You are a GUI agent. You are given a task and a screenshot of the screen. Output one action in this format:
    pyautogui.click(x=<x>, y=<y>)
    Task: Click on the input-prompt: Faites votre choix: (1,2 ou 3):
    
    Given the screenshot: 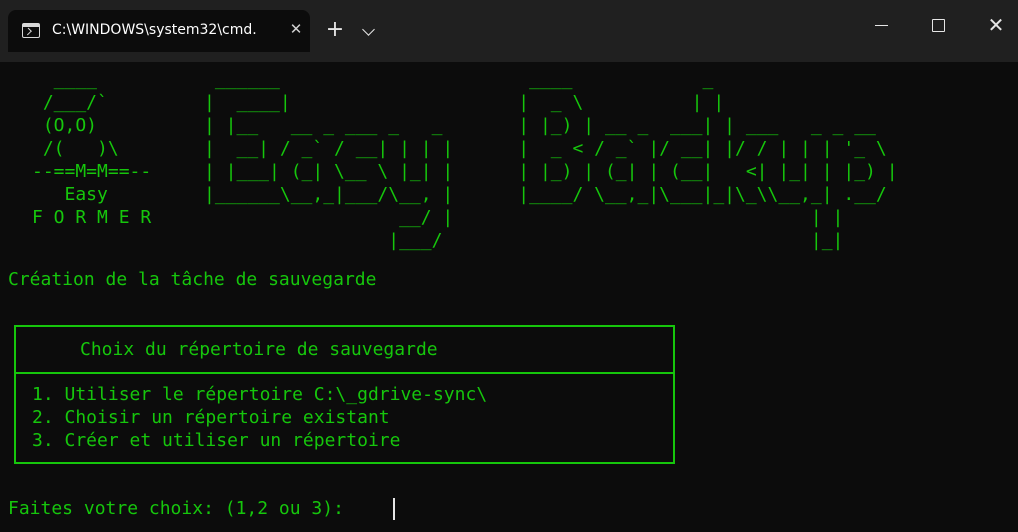 What is the action you would take?
    pyautogui.click(x=176, y=508)
    